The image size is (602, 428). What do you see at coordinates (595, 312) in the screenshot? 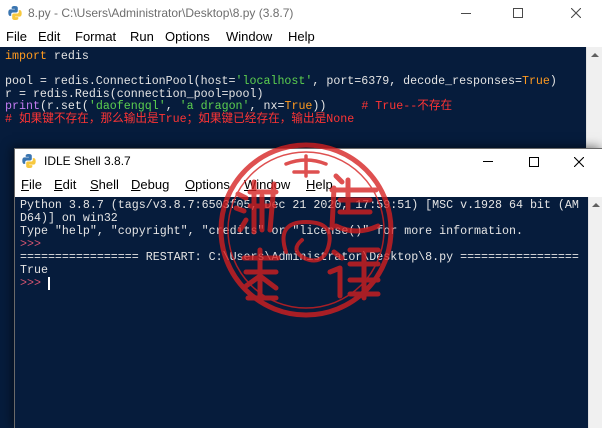
I see `shell-scrollbar` at bounding box center [595, 312].